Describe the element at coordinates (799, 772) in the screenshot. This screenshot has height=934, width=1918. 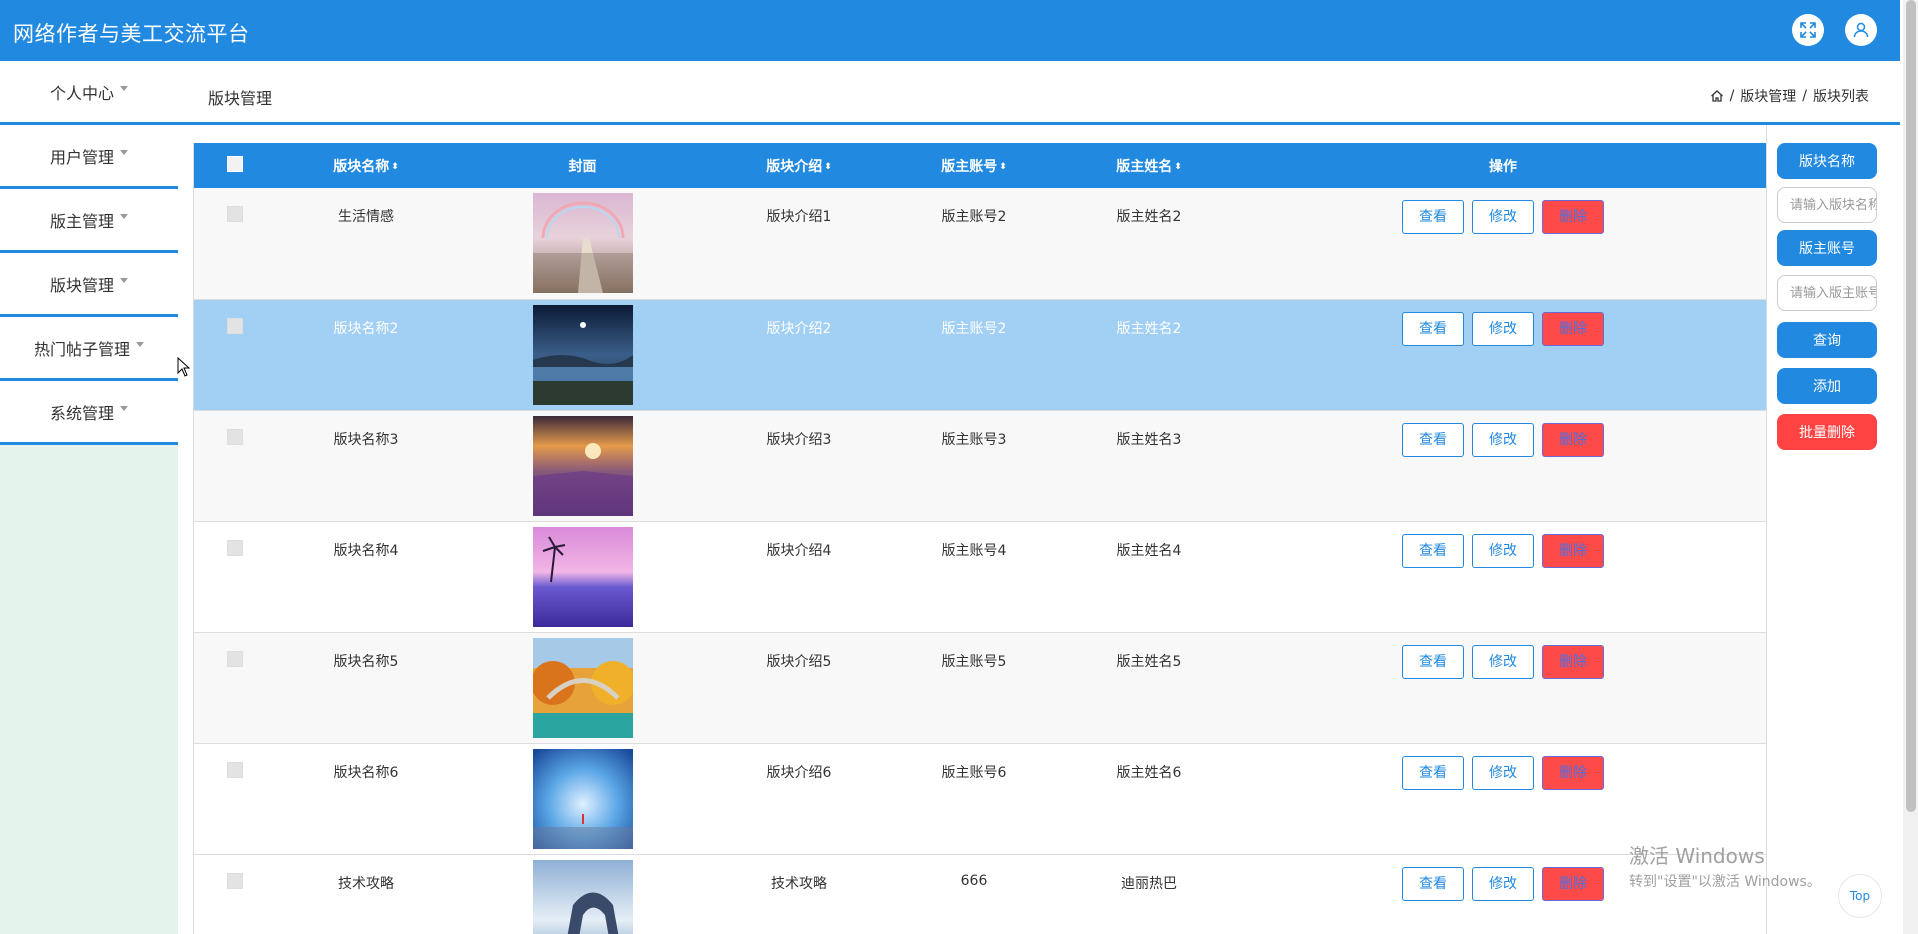
I see `section-intro-cell: 版块介绍6` at that location.